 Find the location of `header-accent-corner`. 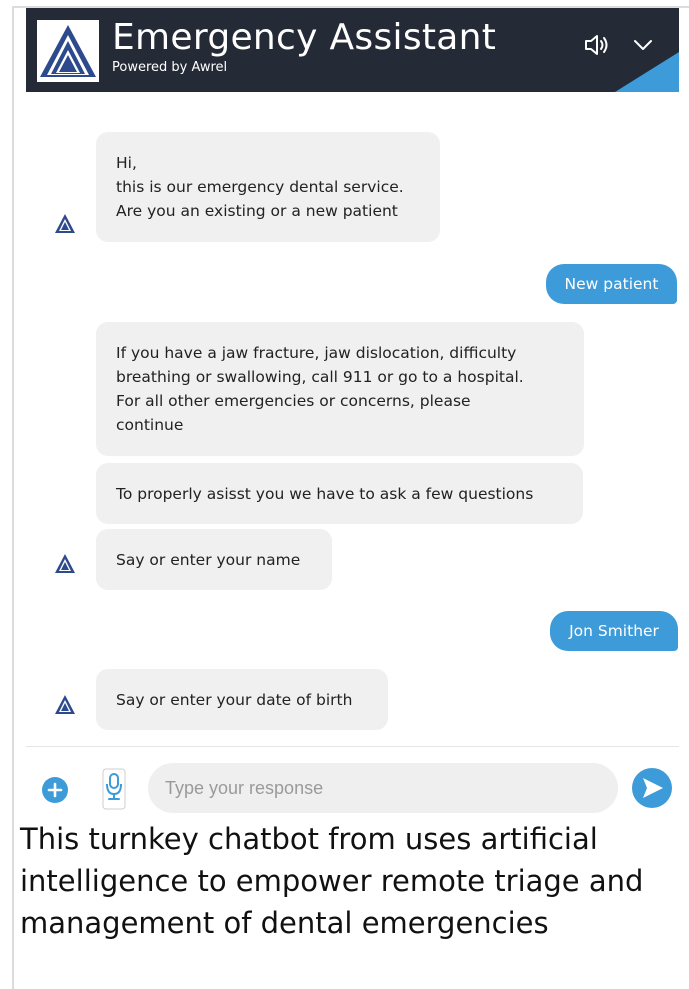

header-accent-corner is located at coordinates (647, 72).